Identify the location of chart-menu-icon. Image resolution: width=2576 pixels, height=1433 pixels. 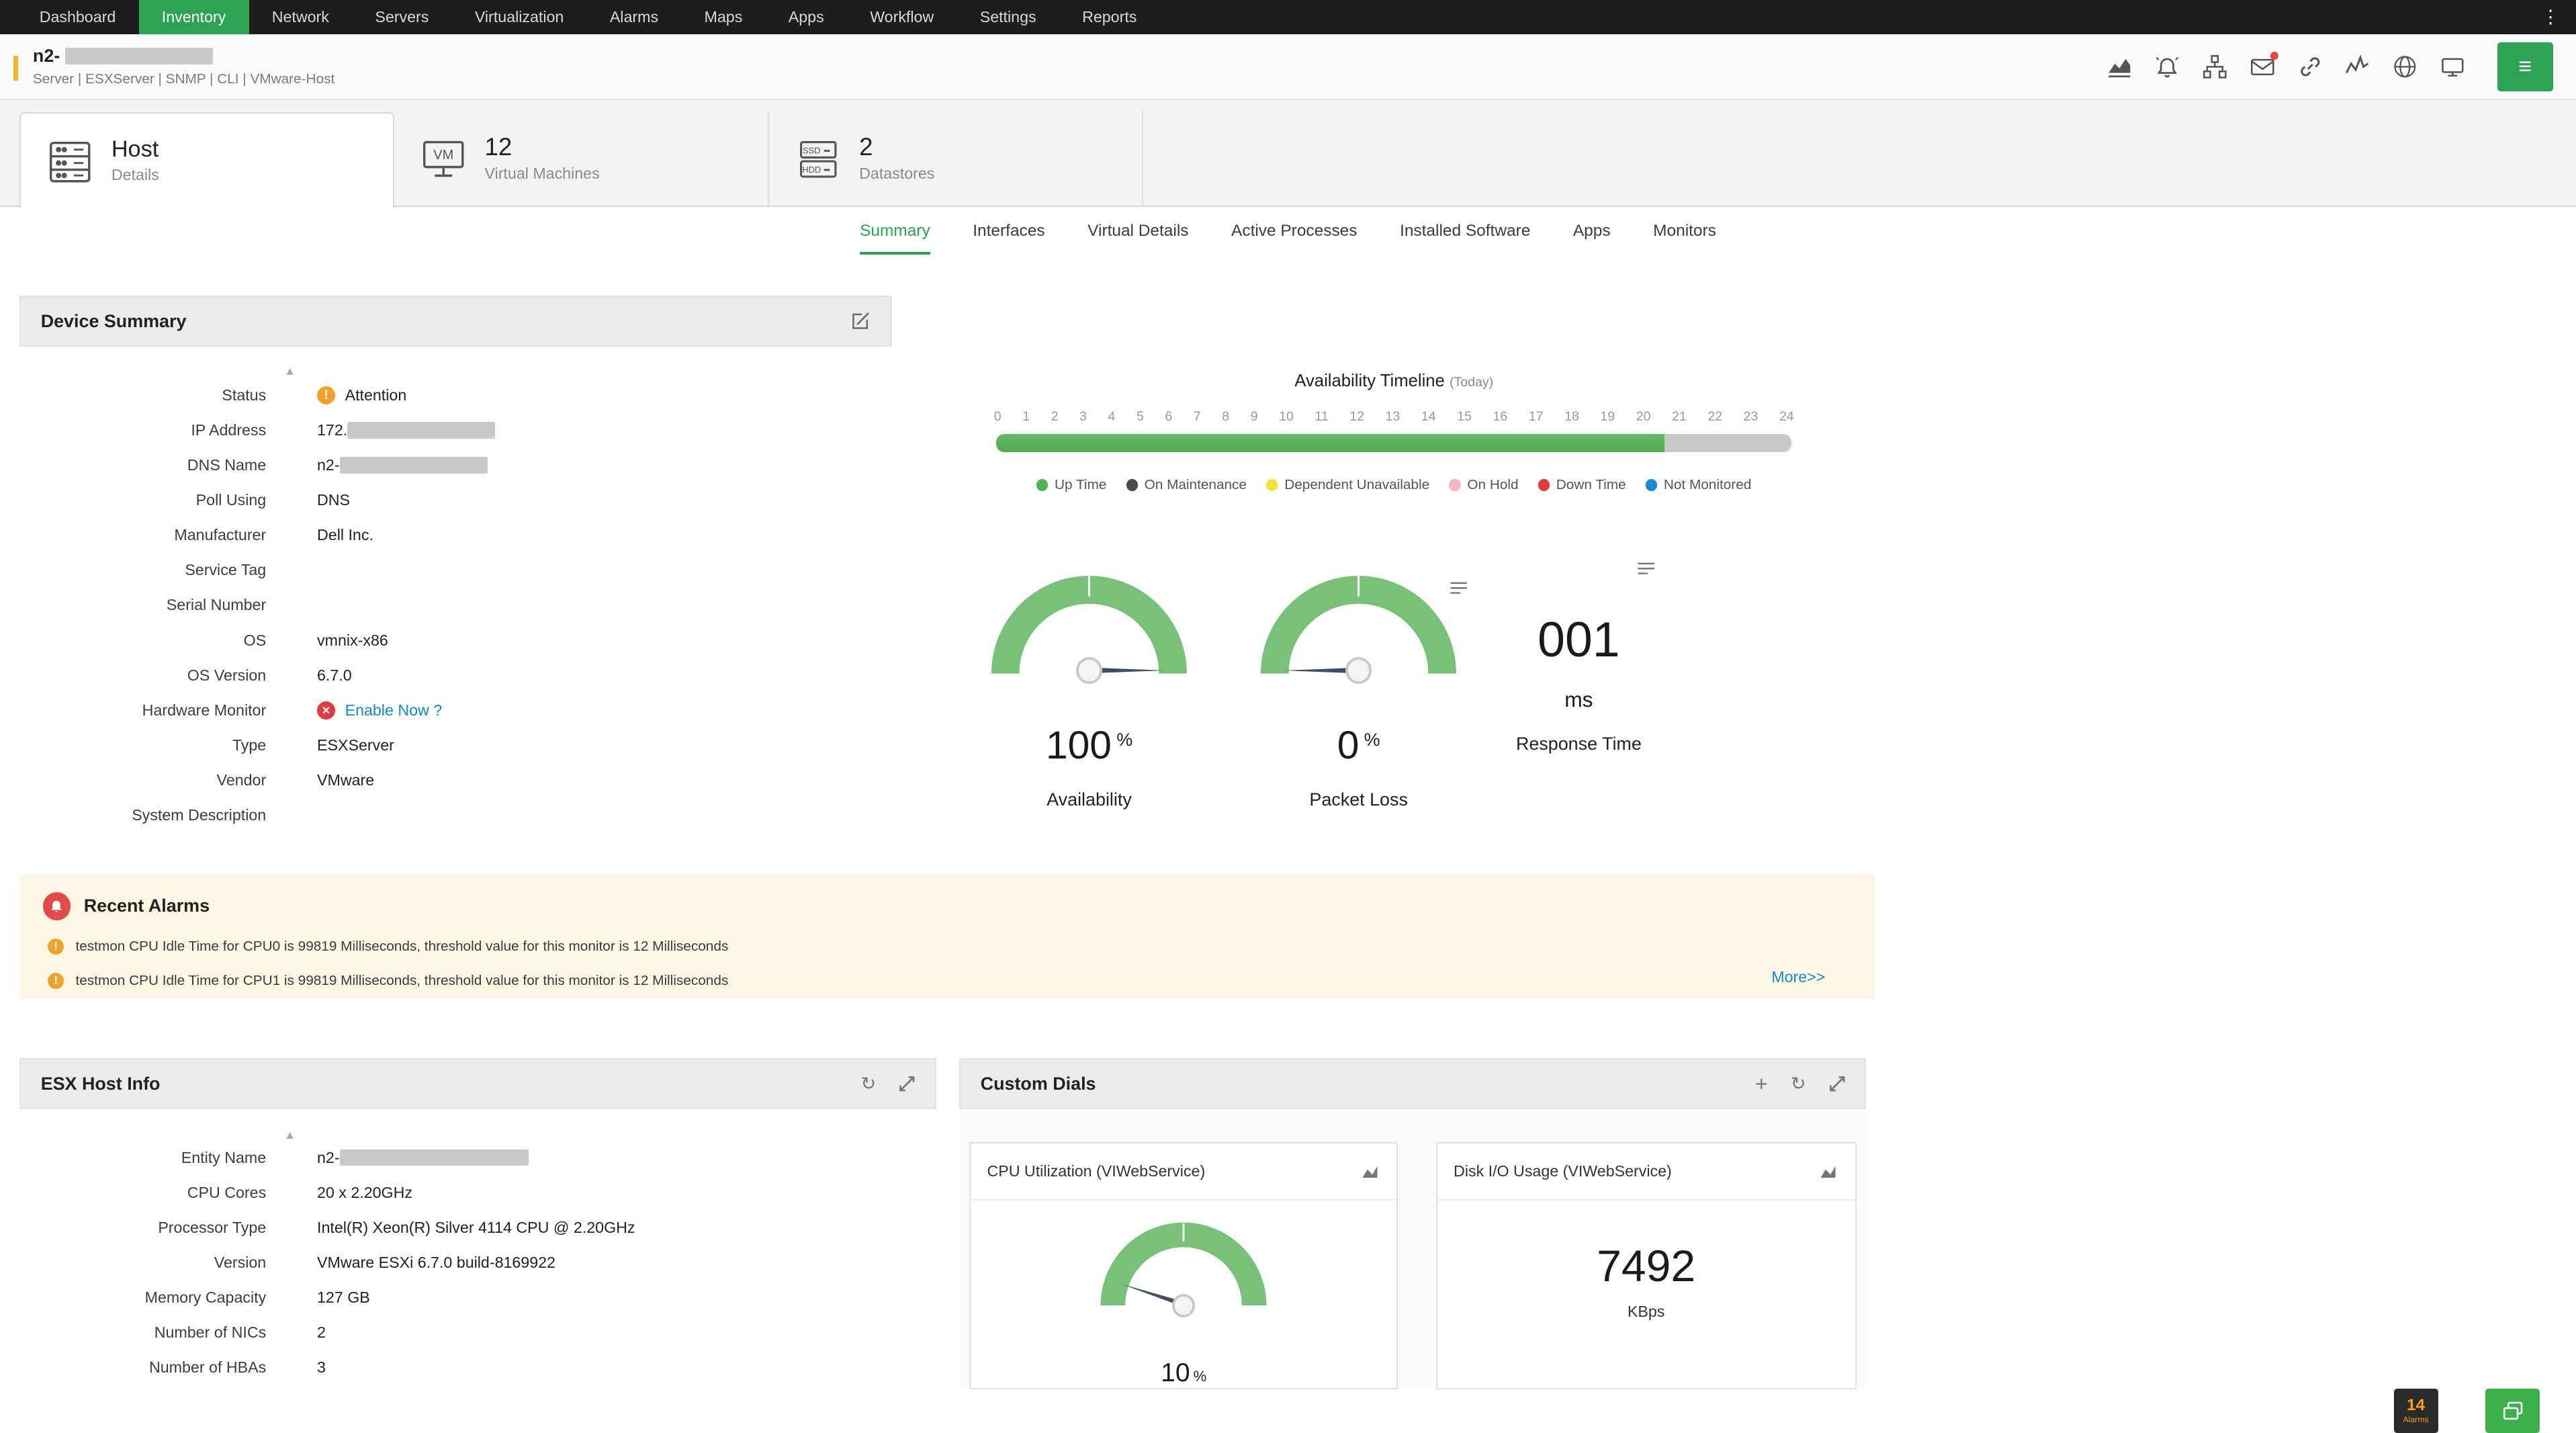
(1646, 570).